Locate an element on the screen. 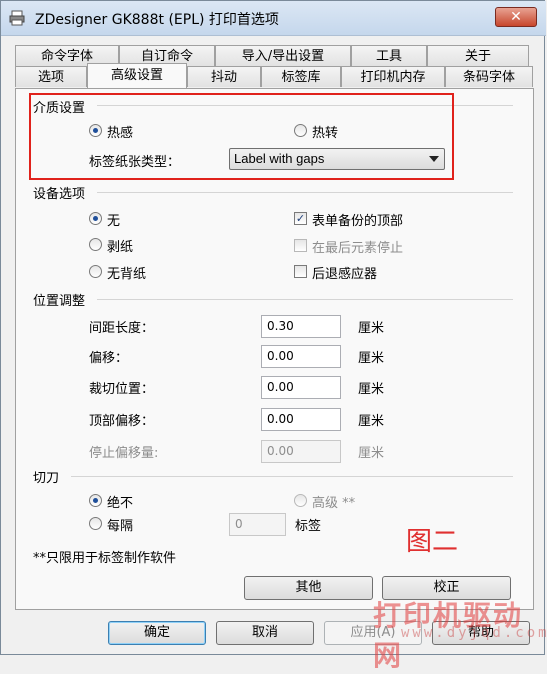 The image size is (547, 674). close-icon: ✕ is located at coordinates (516, 17).